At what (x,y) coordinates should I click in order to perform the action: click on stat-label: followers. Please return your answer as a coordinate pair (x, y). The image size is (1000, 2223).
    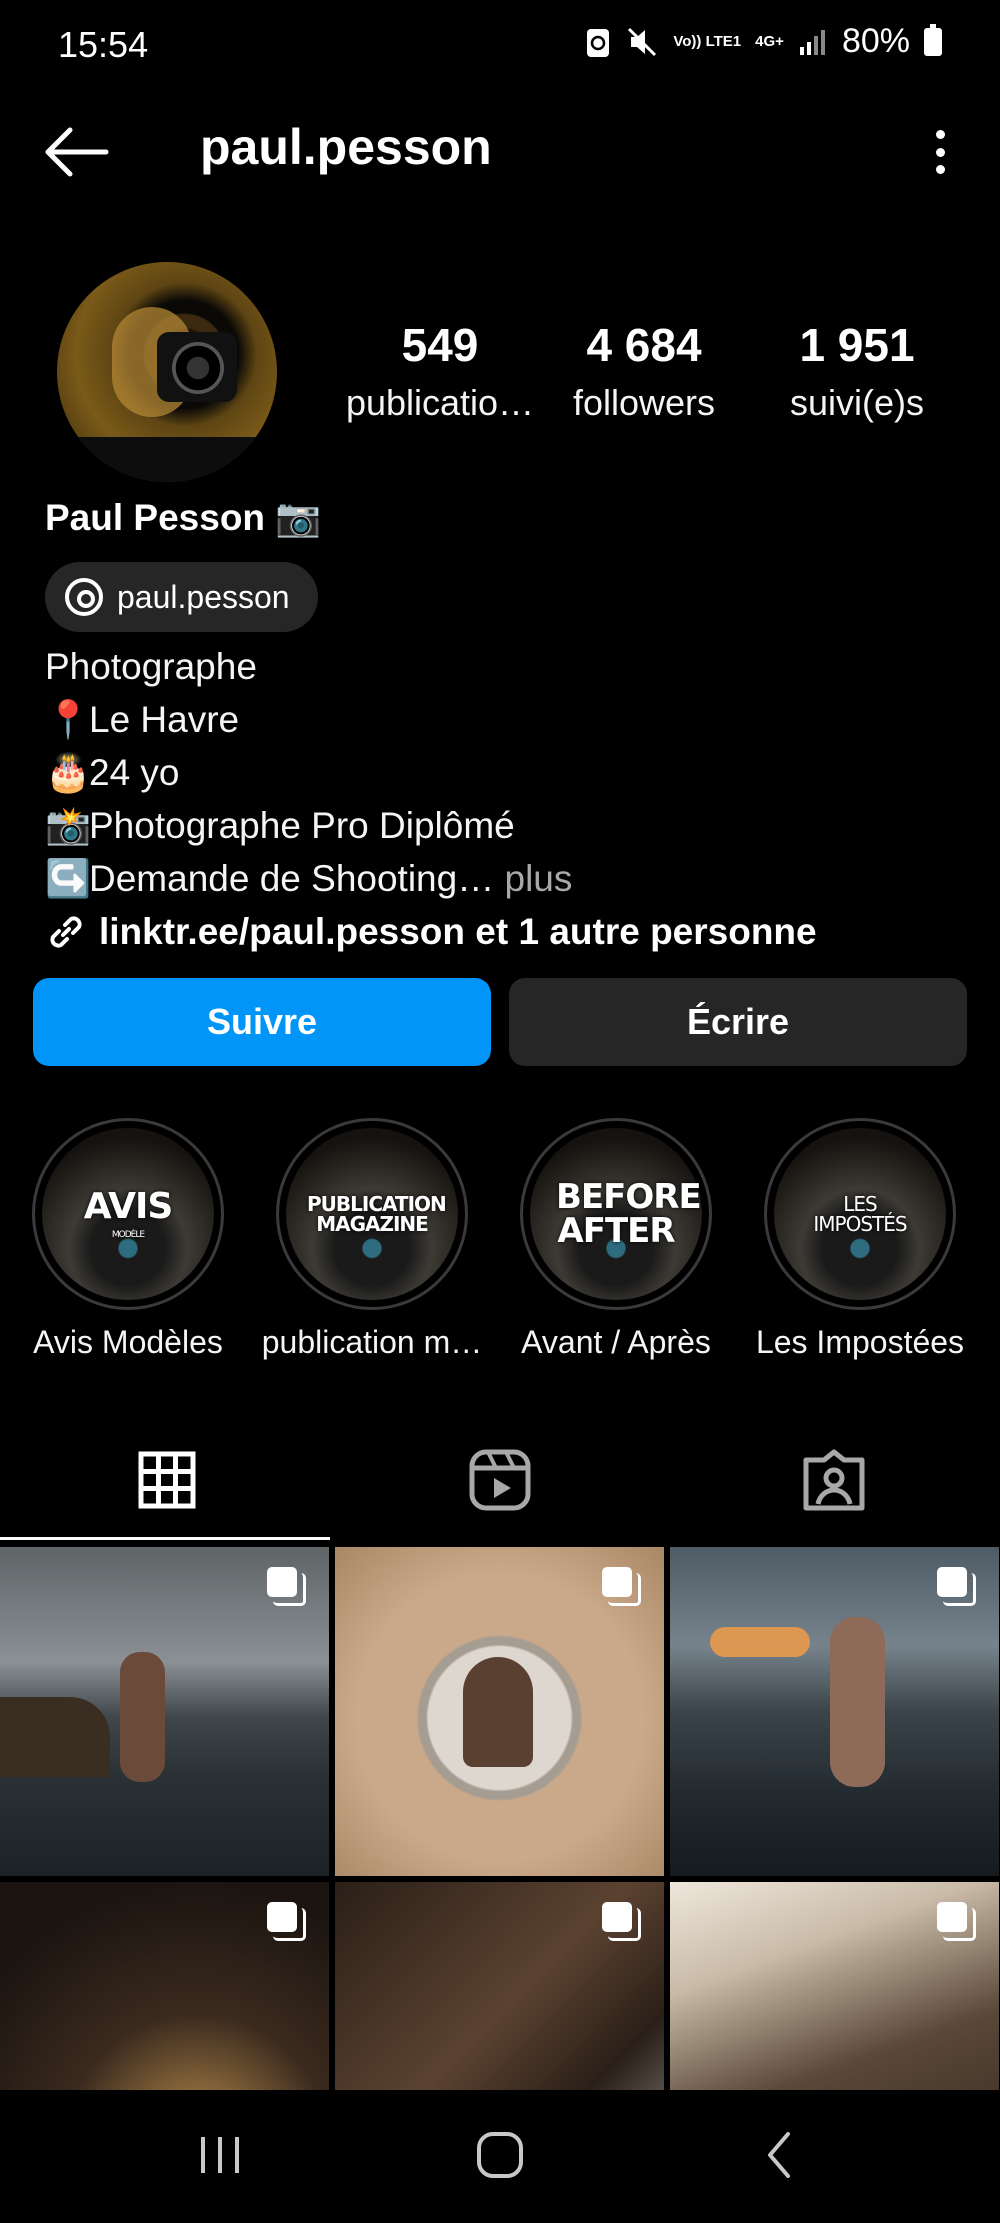
    Looking at the image, I should click on (644, 402).